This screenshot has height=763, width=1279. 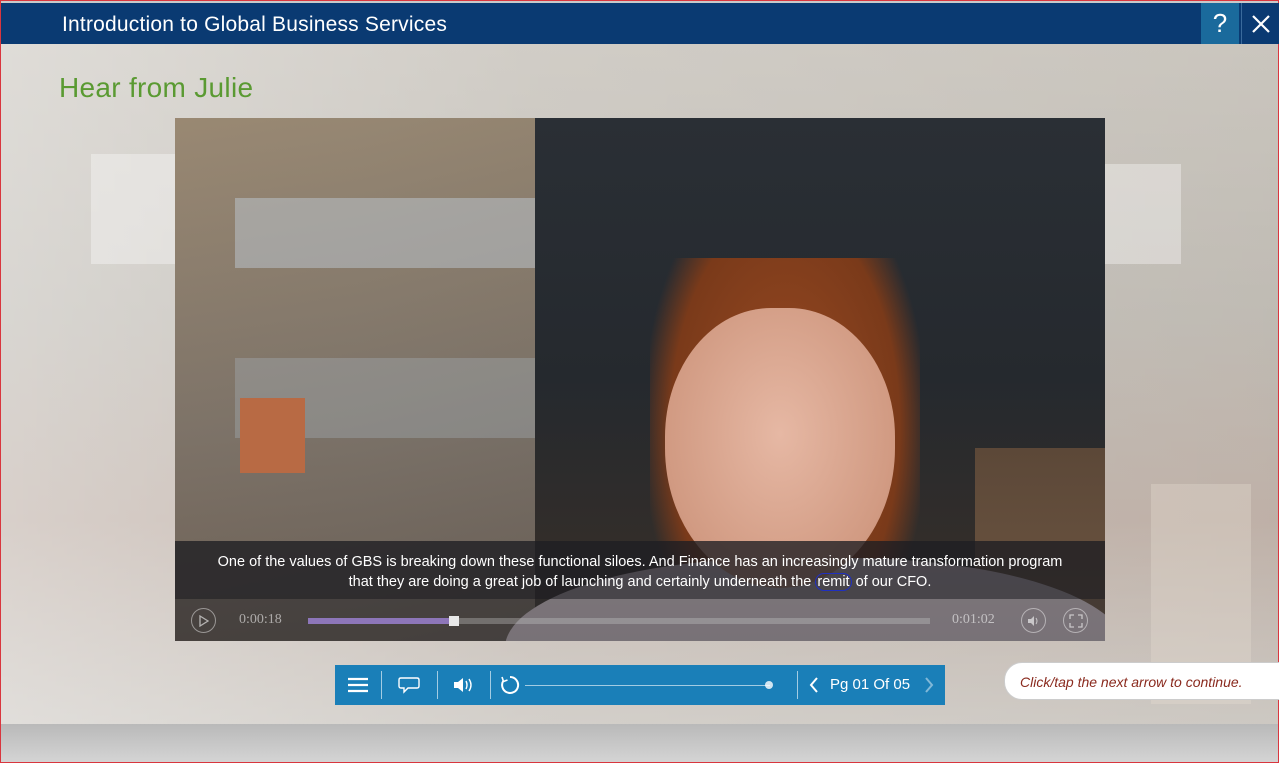 What do you see at coordinates (870, 684) in the screenshot?
I see `page-indicator: Pg 01 Of 05` at bounding box center [870, 684].